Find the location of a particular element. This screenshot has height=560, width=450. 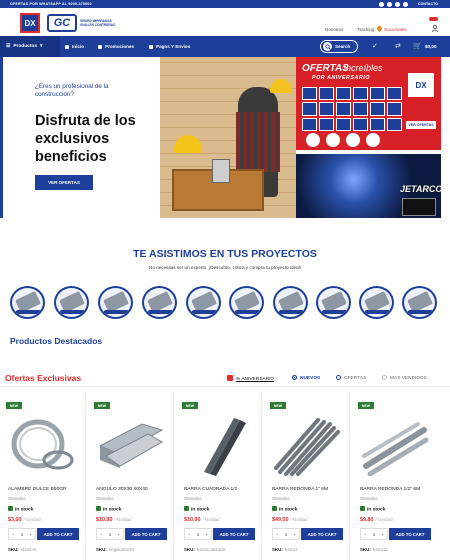

welding-promo-banner: JETARCO is located at coordinates (368, 186).